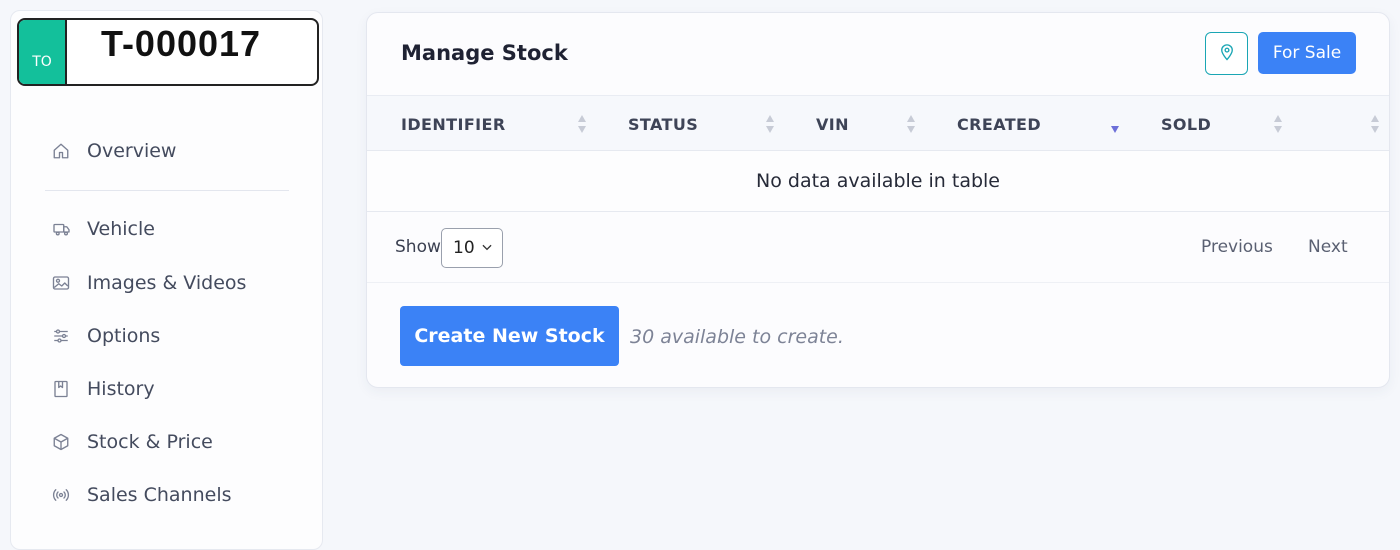  I want to click on create-new-stock-button: Create New Stock, so click(509, 336).